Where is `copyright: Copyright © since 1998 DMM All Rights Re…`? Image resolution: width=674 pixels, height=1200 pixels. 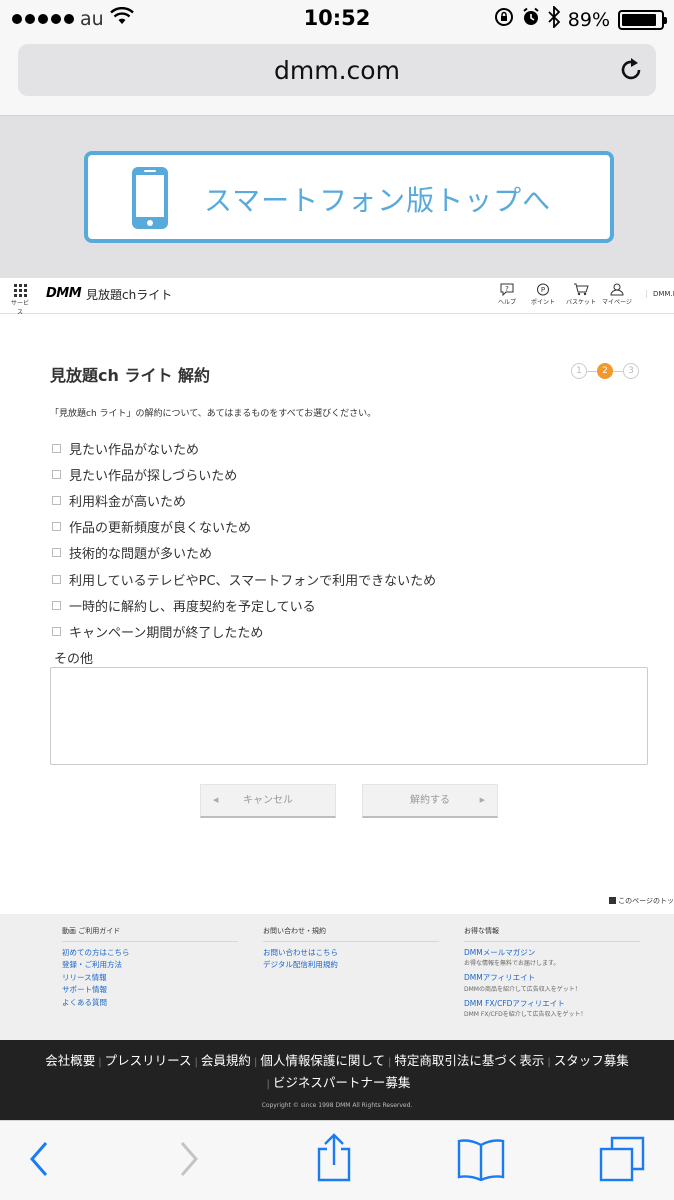 copyright: Copyright © since 1998 DMM All Rights Re… is located at coordinates (337, 1105).